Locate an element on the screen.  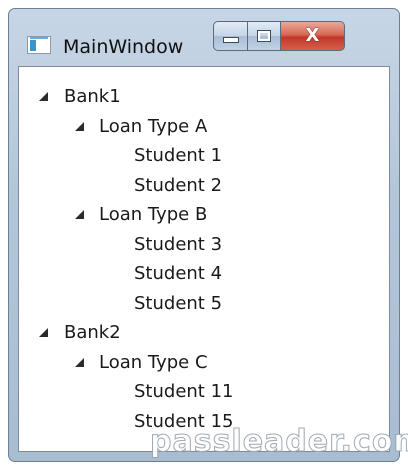
maximize-icon is located at coordinates (264, 36).